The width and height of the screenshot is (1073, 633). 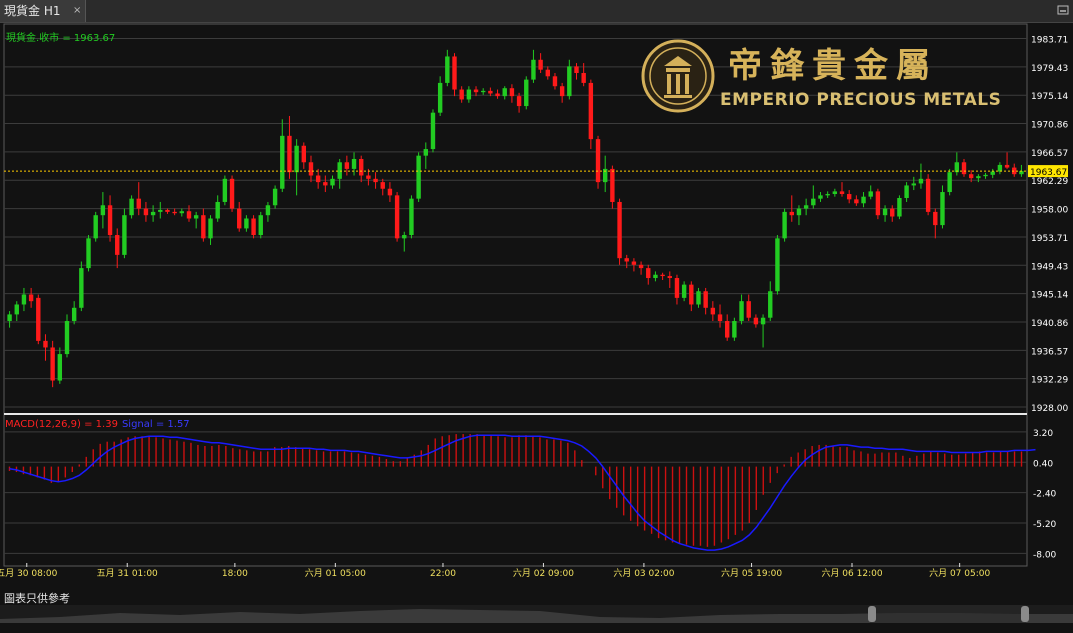 I want to click on time-tick-label: 五月 30 08:00, so click(x=29, y=573).